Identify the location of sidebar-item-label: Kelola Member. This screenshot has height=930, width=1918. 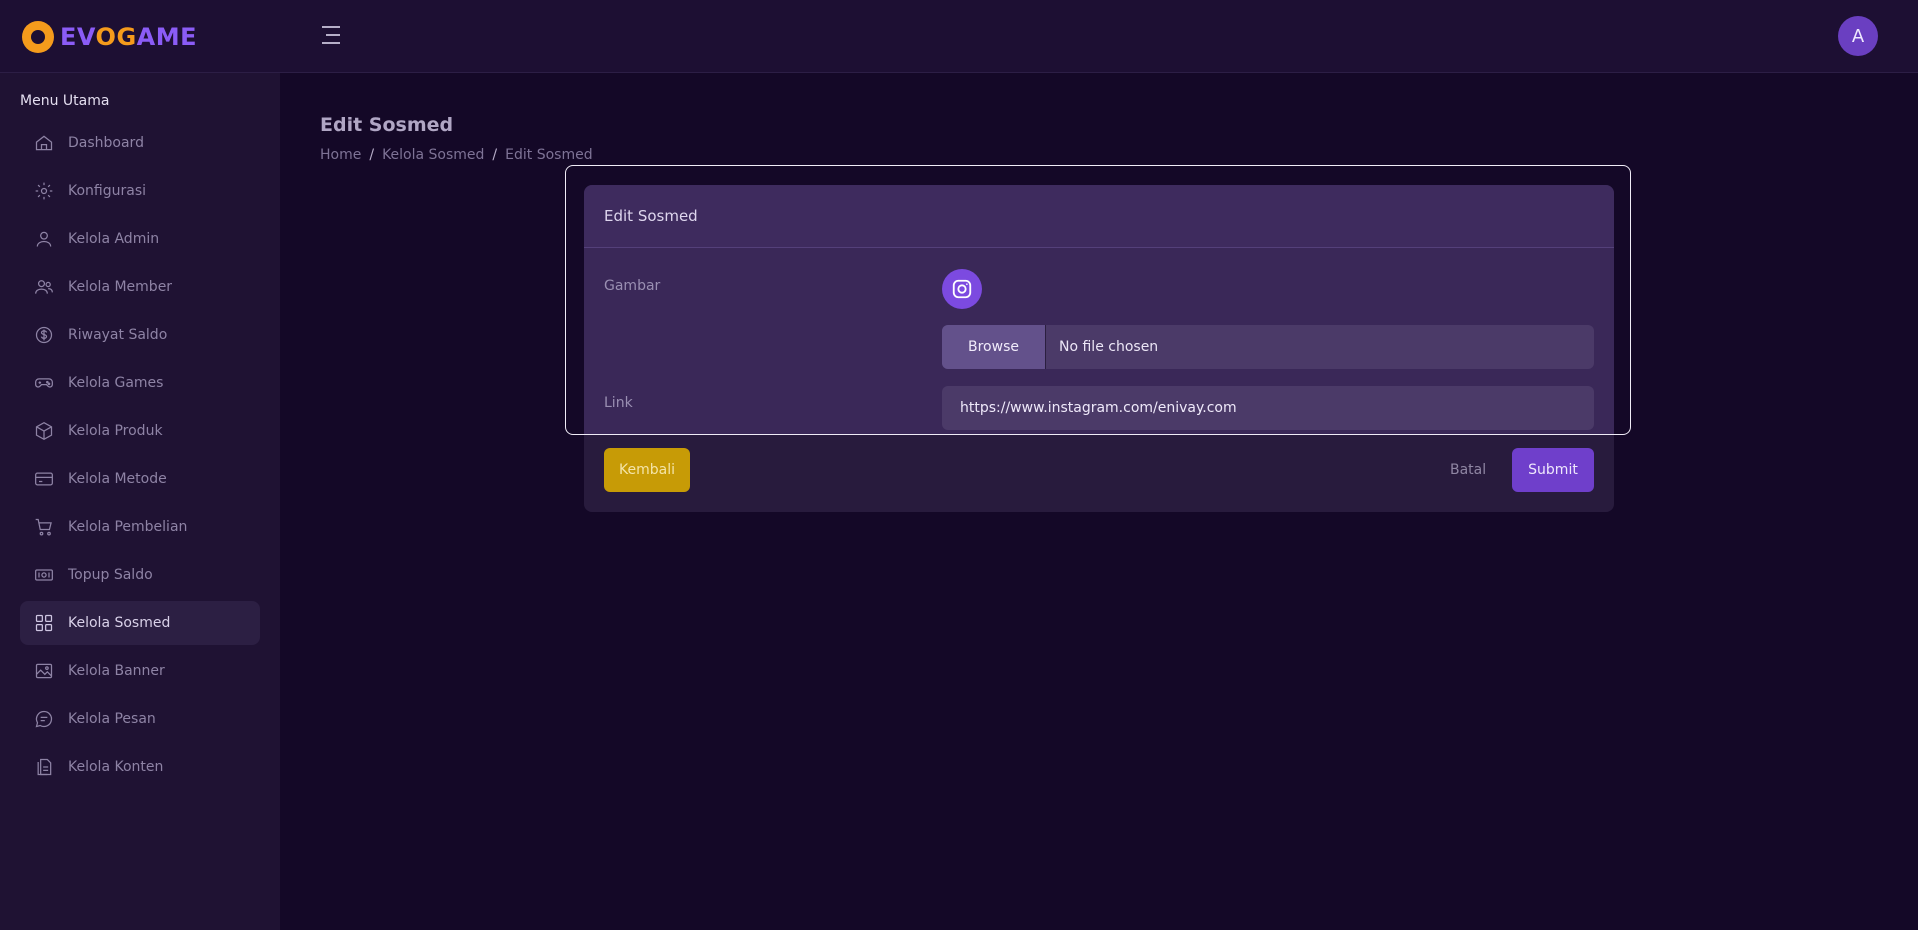
(120, 287).